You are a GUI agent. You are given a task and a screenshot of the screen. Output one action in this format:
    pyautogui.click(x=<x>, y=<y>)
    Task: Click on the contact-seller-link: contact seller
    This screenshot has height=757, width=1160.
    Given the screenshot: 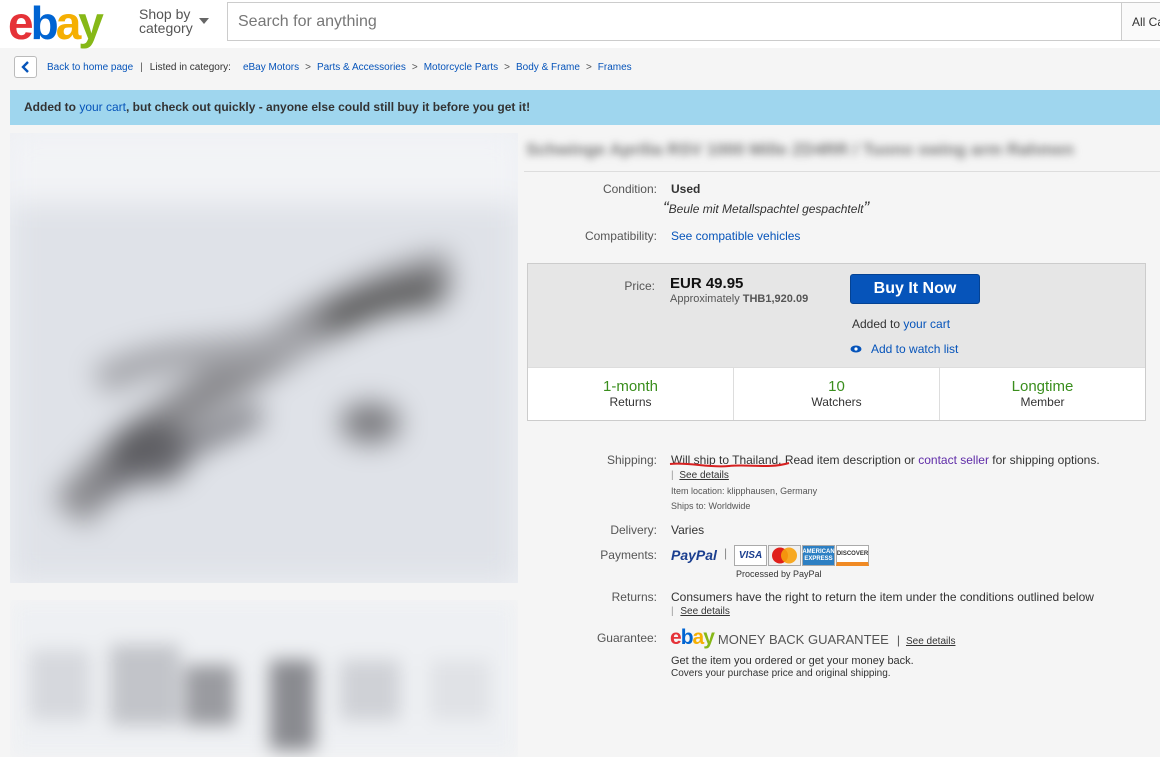 What is the action you would take?
    pyautogui.click(x=953, y=460)
    